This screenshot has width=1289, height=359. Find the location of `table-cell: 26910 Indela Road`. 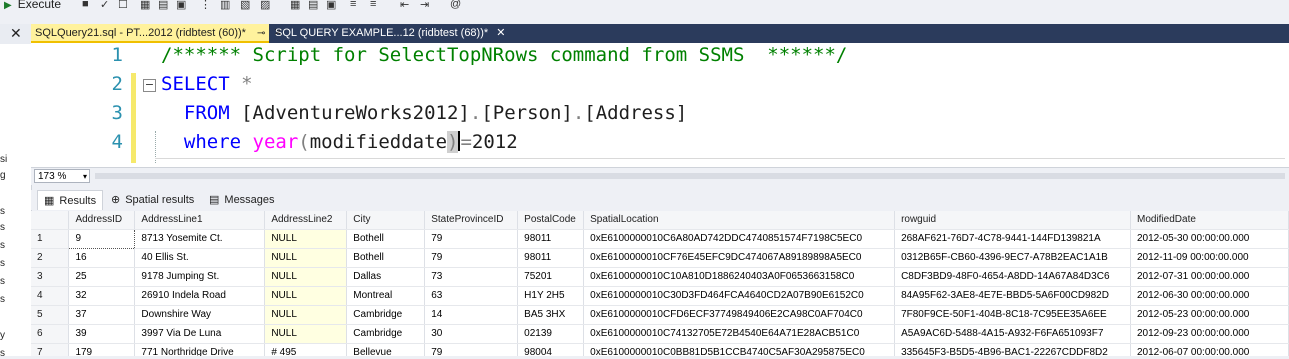

table-cell: 26910 Indela Road is located at coordinates (200, 296).